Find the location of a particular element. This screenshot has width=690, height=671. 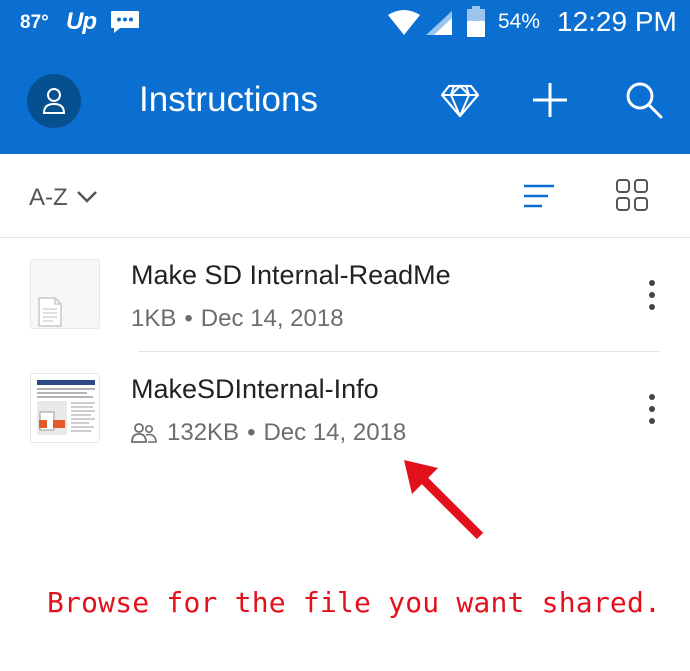

premium-diamond-icon is located at coordinates (460, 100).